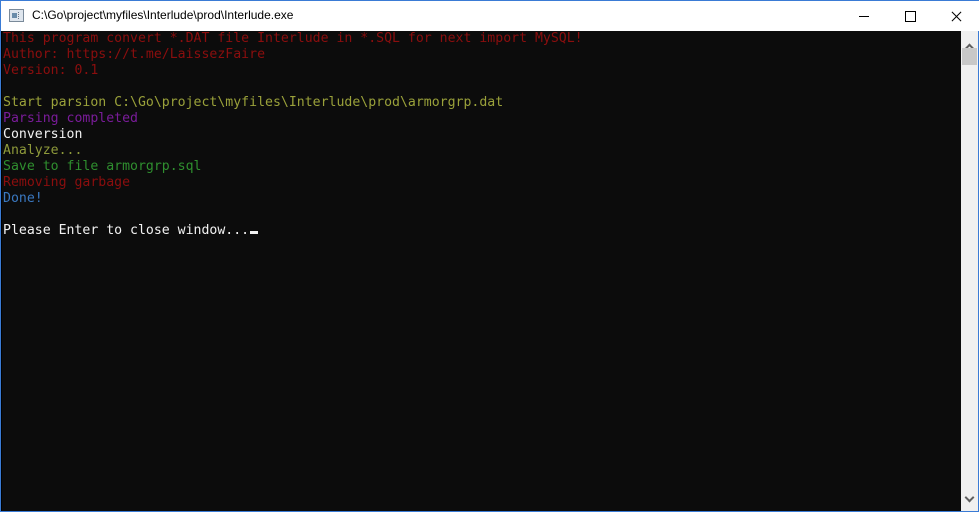 Image resolution: width=979 pixels, height=512 pixels. I want to click on console-line: Save to file armorgrp.sql, so click(293, 167).